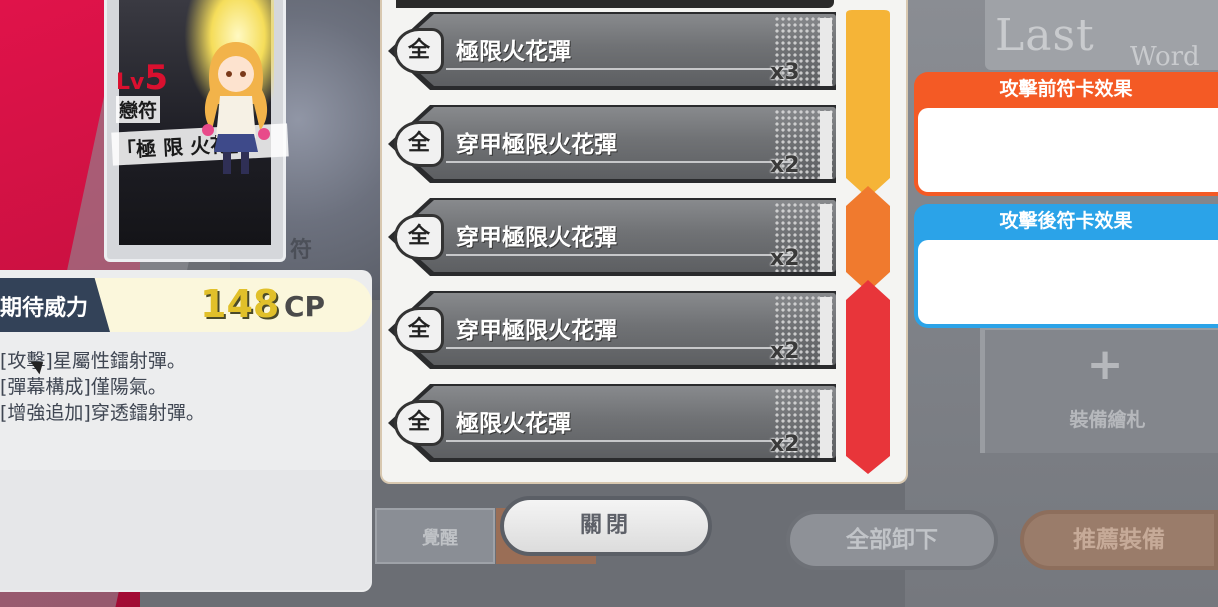  Describe the element at coordinates (301, 250) in the screenshot. I see `card-side-character: 符` at that location.